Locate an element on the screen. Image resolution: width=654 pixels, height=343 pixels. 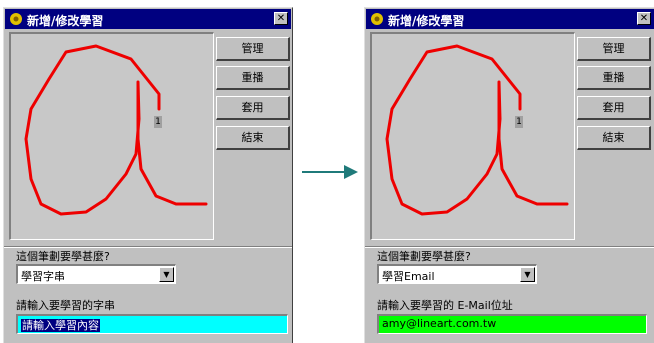
dropdown-value: 學習字串 is located at coordinates (43, 276).